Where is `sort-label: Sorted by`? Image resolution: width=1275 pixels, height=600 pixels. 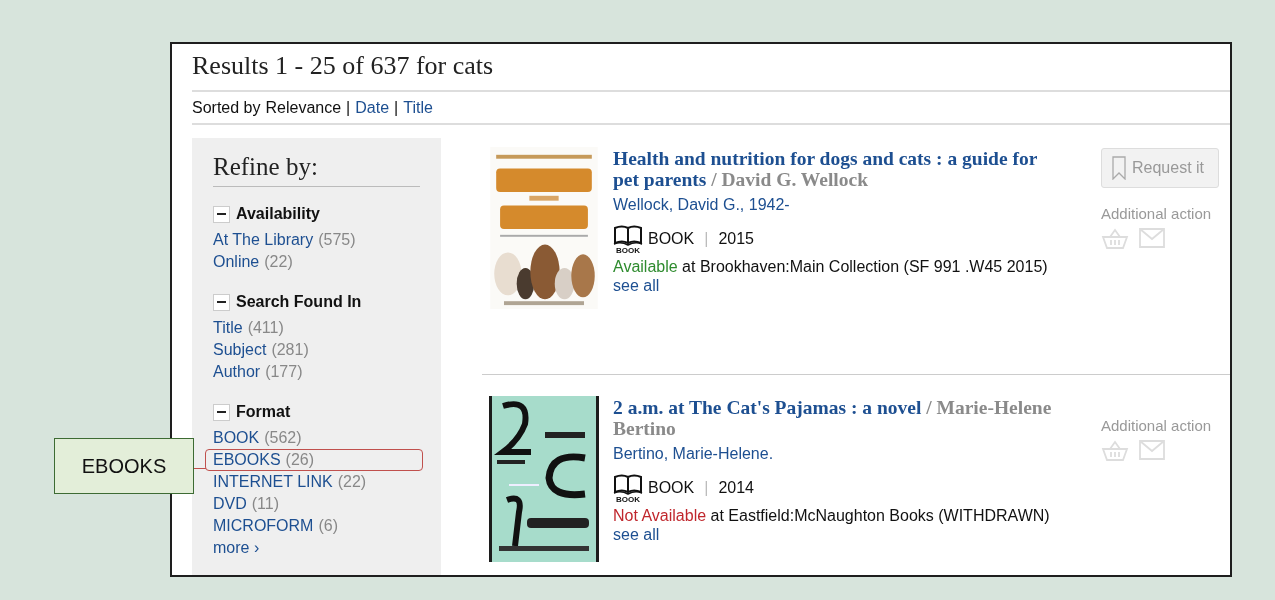
sort-label: Sorted by is located at coordinates (226, 107).